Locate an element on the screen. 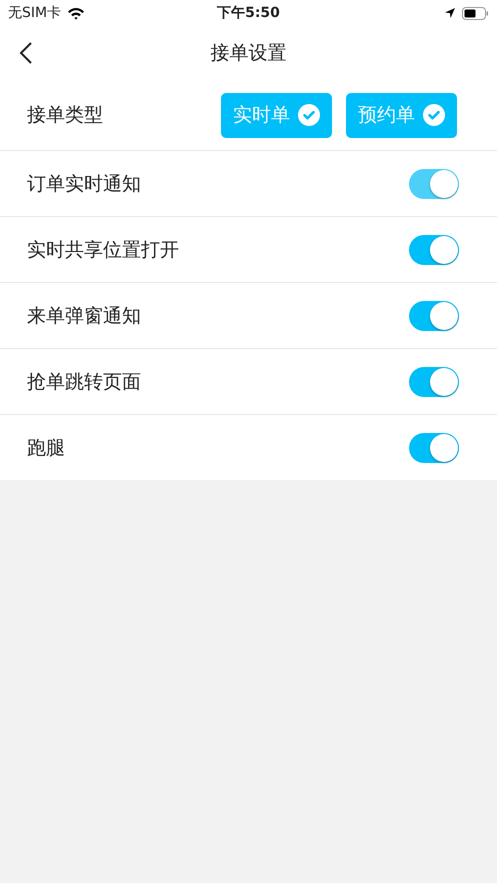  carrier-label: 无SIM卡 is located at coordinates (35, 13).